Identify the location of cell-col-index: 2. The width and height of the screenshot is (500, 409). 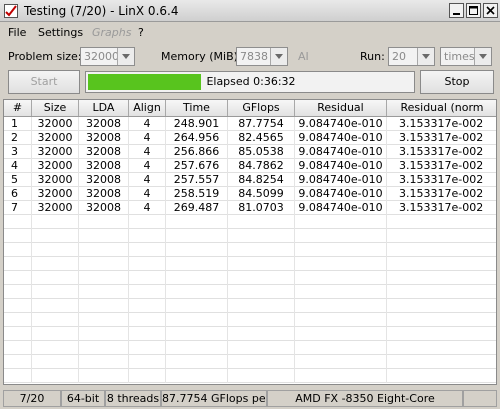
(18, 138).